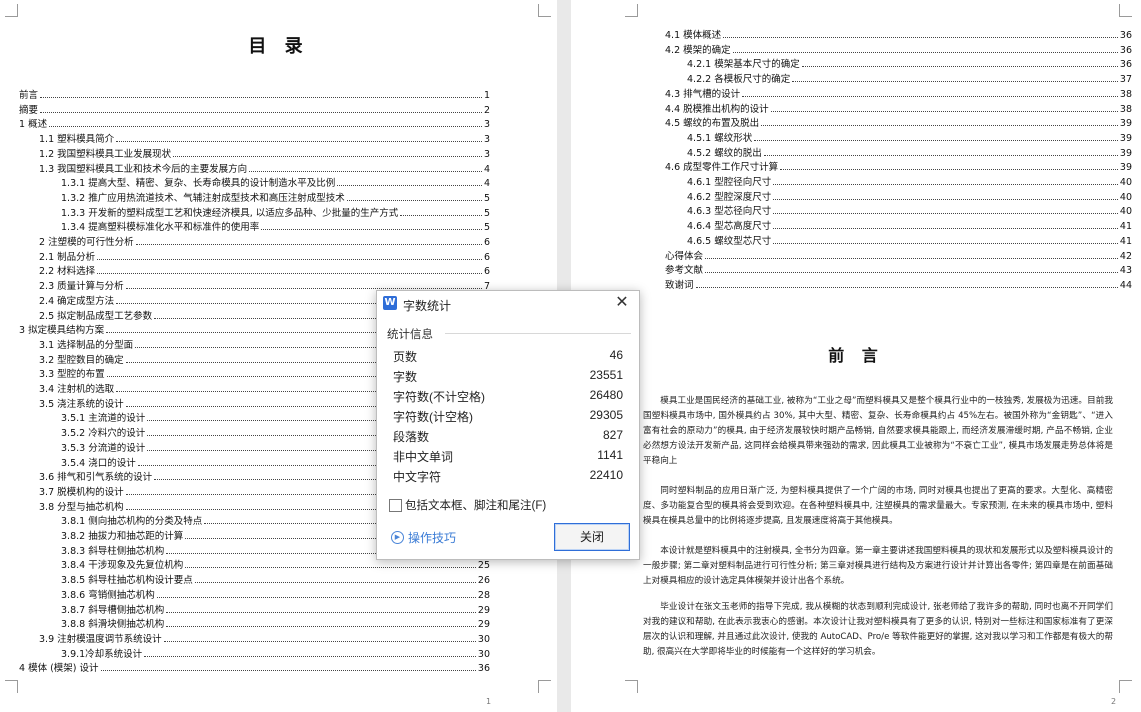 Image resolution: width=1141 pixels, height=712 pixels. I want to click on toc-entry-title: 3.5.4 浇口的设计, so click(98, 463).